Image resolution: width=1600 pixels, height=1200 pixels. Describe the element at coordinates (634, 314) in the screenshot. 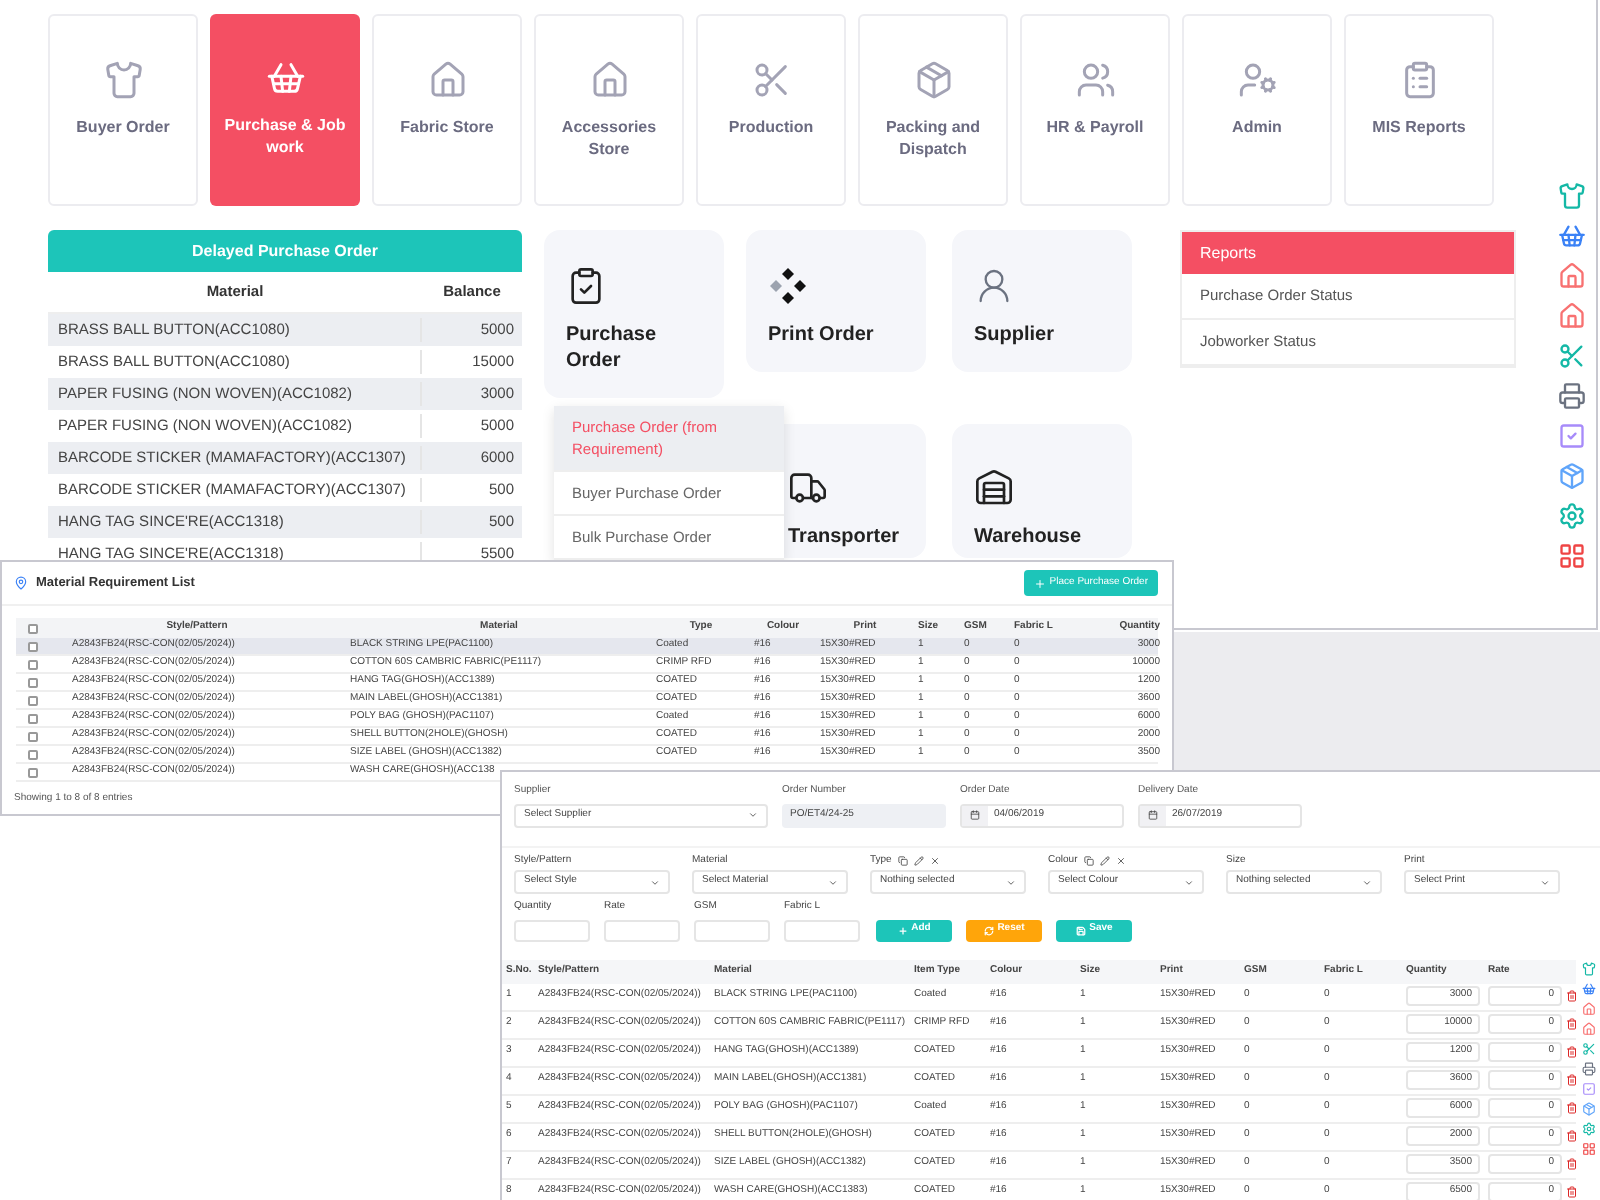

I see `shortcut-tile: Purchase Order` at that location.